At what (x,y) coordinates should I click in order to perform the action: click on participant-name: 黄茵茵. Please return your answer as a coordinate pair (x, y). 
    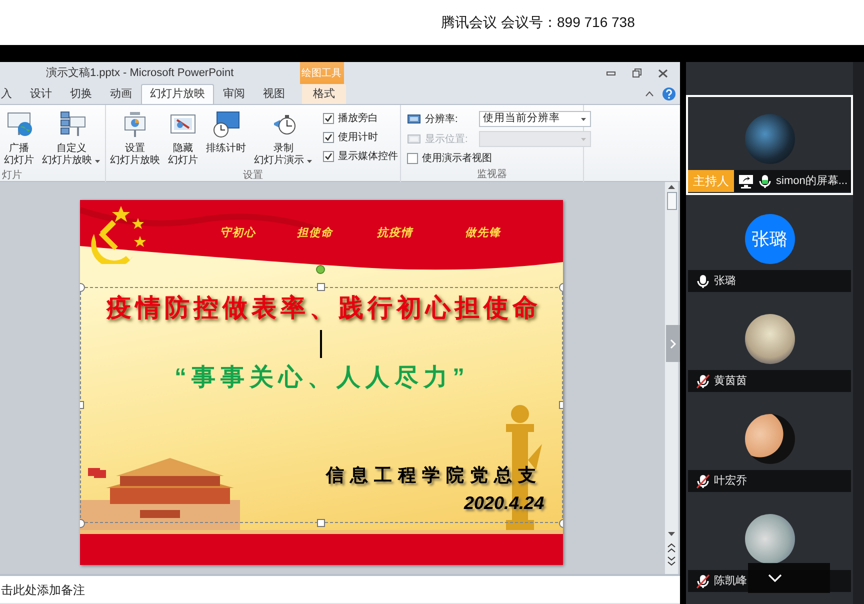
    Looking at the image, I should click on (730, 381).